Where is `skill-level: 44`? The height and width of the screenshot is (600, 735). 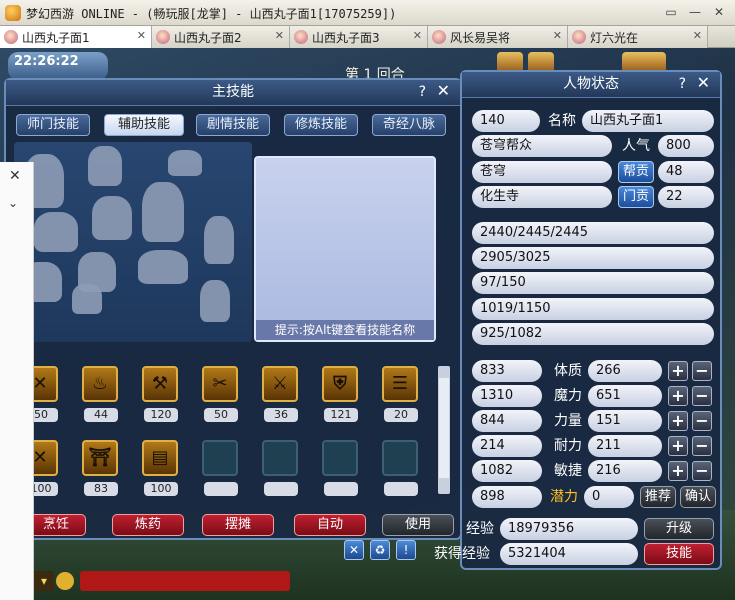 skill-level: 44 is located at coordinates (101, 415).